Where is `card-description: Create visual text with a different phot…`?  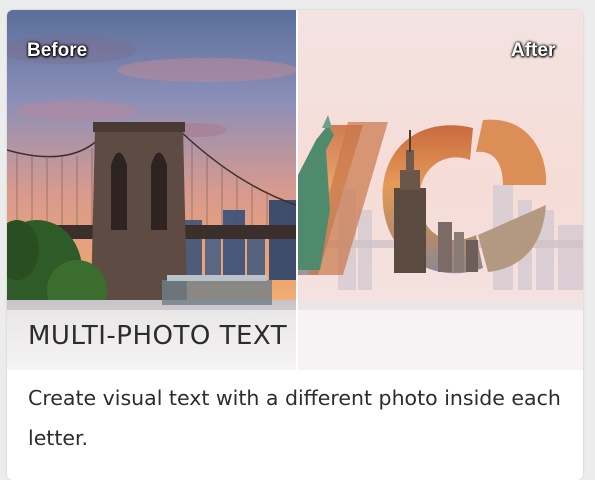 card-description: Create visual text with a different phot… is located at coordinates (294, 418).